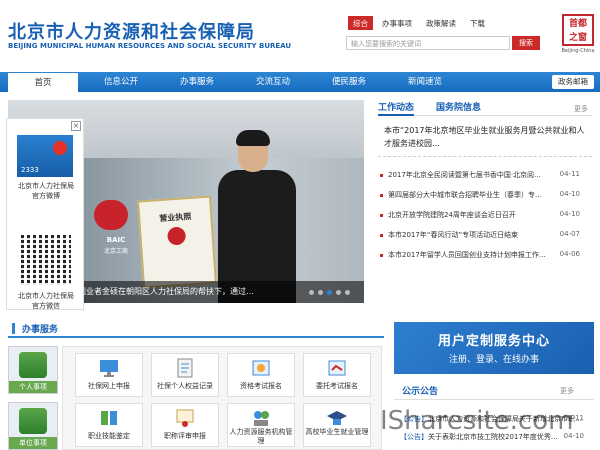 This screenshot has height=450, width=600. I want to click on top-links: 综合 办事事项 政策解读 下载, so click(421, 23).